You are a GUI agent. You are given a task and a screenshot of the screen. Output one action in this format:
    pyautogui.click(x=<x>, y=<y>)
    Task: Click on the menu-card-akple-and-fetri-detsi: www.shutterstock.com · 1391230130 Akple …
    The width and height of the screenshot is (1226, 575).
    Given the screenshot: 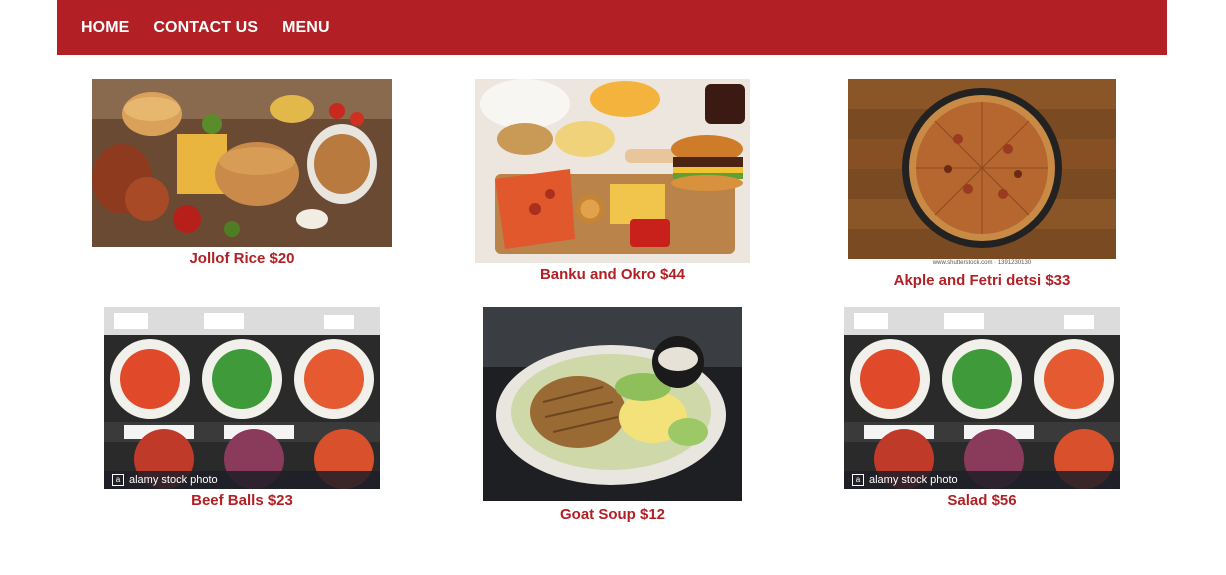 What is the action you would take?
    pyautogui.click(x=982, y=184)
    